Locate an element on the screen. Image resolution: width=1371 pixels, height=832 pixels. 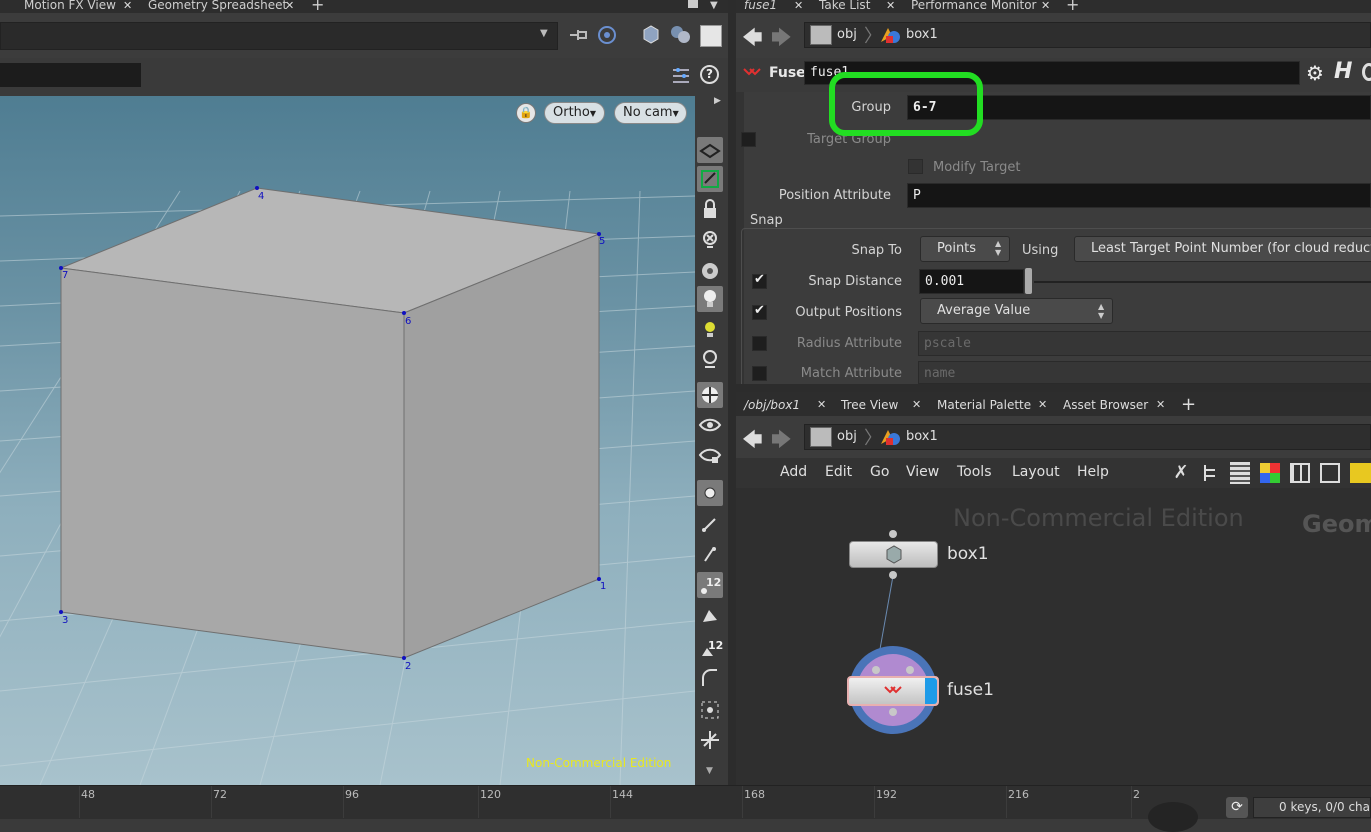
tab-network-obj-box1: /obj/box1 is located at coordinates (772, 405).